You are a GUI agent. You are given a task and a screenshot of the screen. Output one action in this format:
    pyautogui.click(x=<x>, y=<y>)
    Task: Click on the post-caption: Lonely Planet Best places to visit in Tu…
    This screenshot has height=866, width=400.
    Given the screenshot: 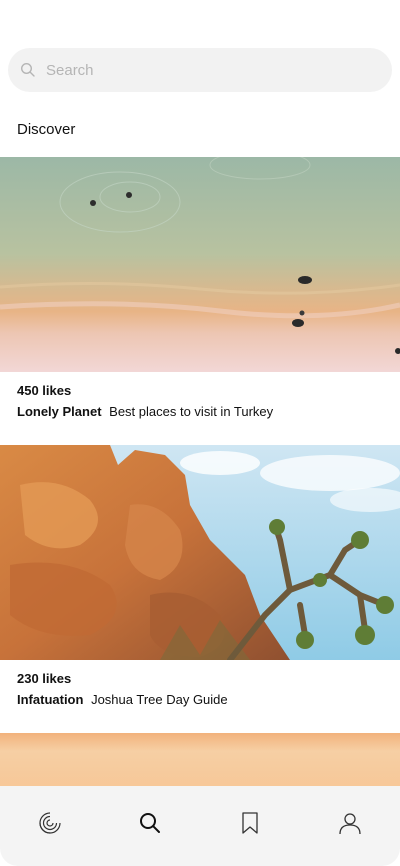 What is the action you would take?
    pyautogui.click(x=208, y=411)
    